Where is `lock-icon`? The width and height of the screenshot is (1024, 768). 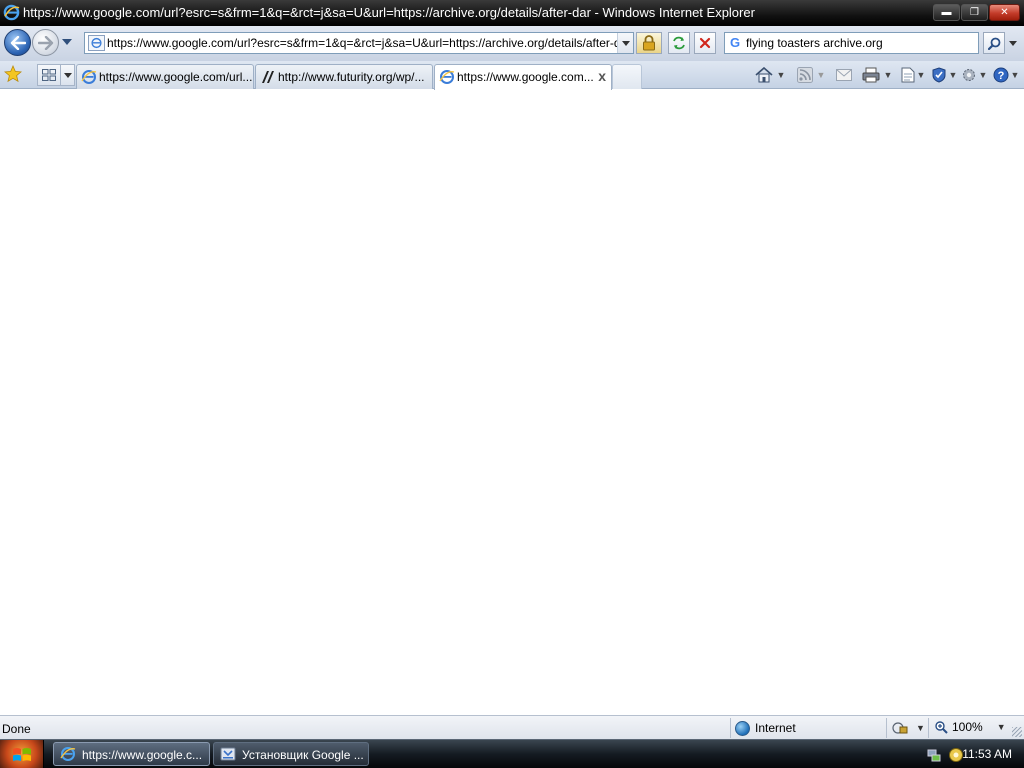
lock-icon is located at coordinates (649, 43).